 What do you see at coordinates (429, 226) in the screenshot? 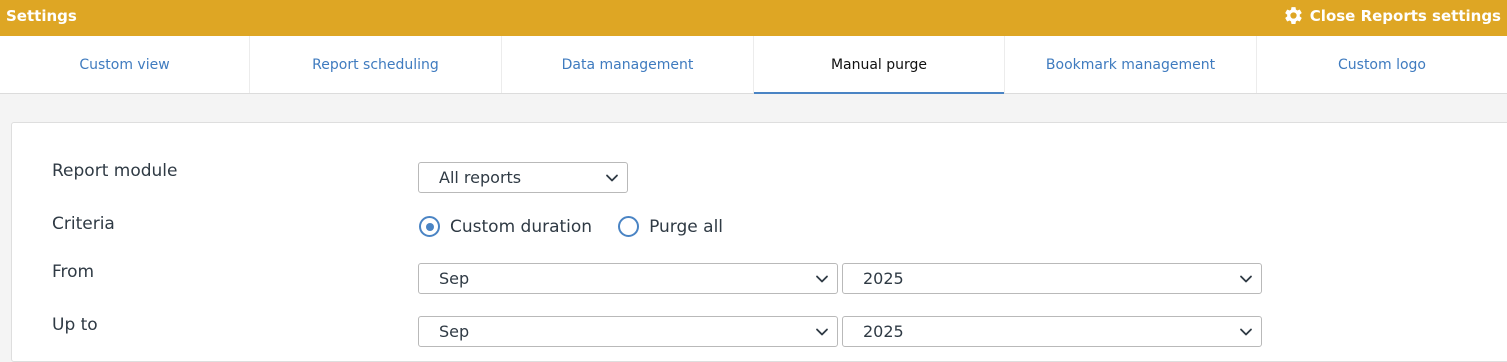
I see `radio-checked-icon` at bounding box center [429, 226].